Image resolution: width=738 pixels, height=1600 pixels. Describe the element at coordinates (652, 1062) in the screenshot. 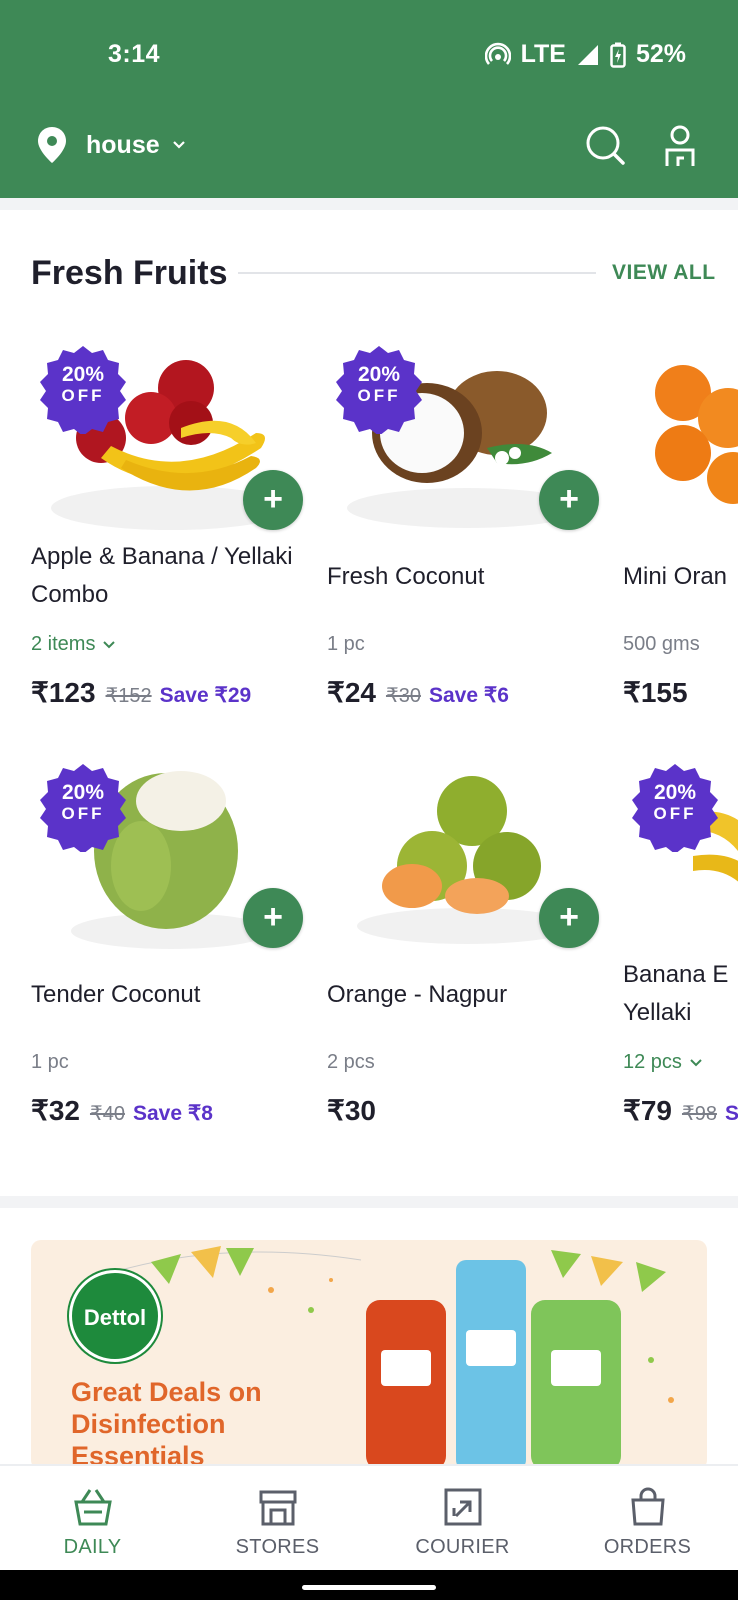

I see `quantity-label: 12 pcs` at that location.